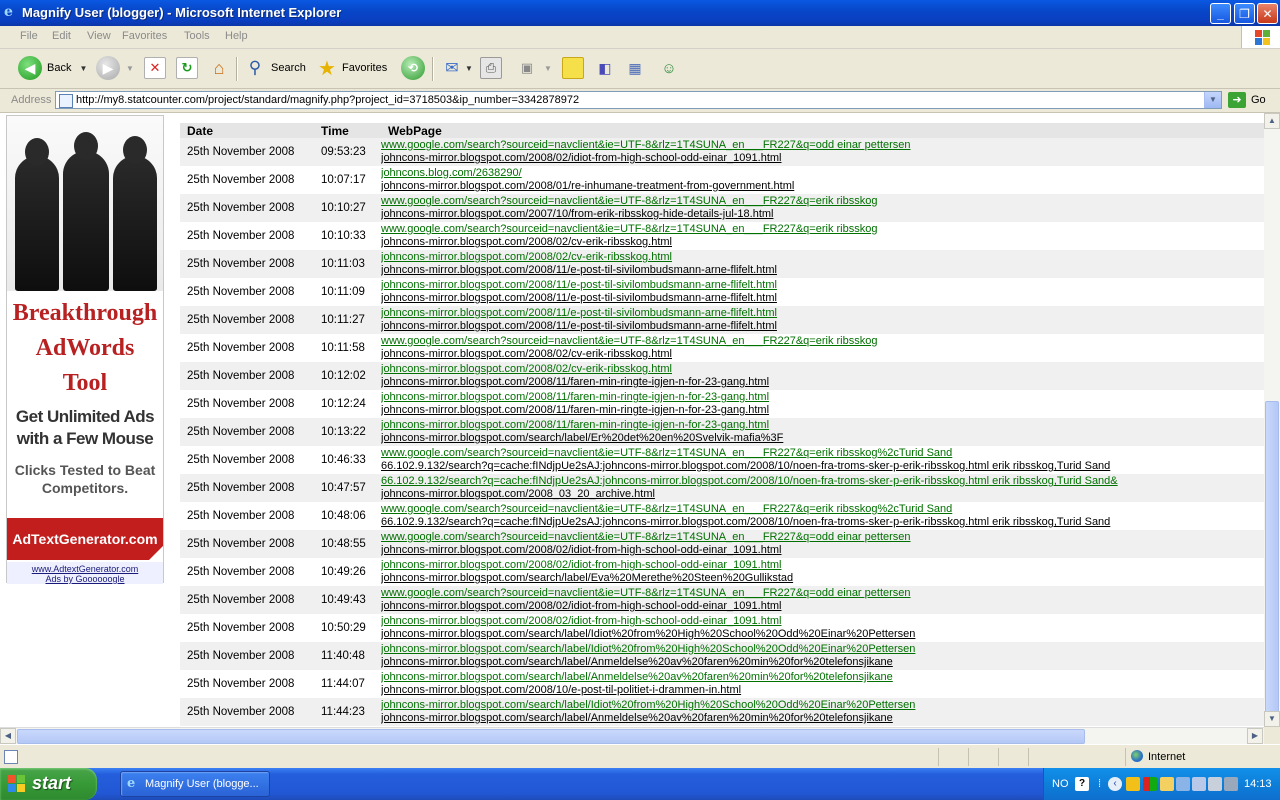  Describe the element at coordinates (155, 68) in the screenshot. I see `stop-button: ✕` at that location.